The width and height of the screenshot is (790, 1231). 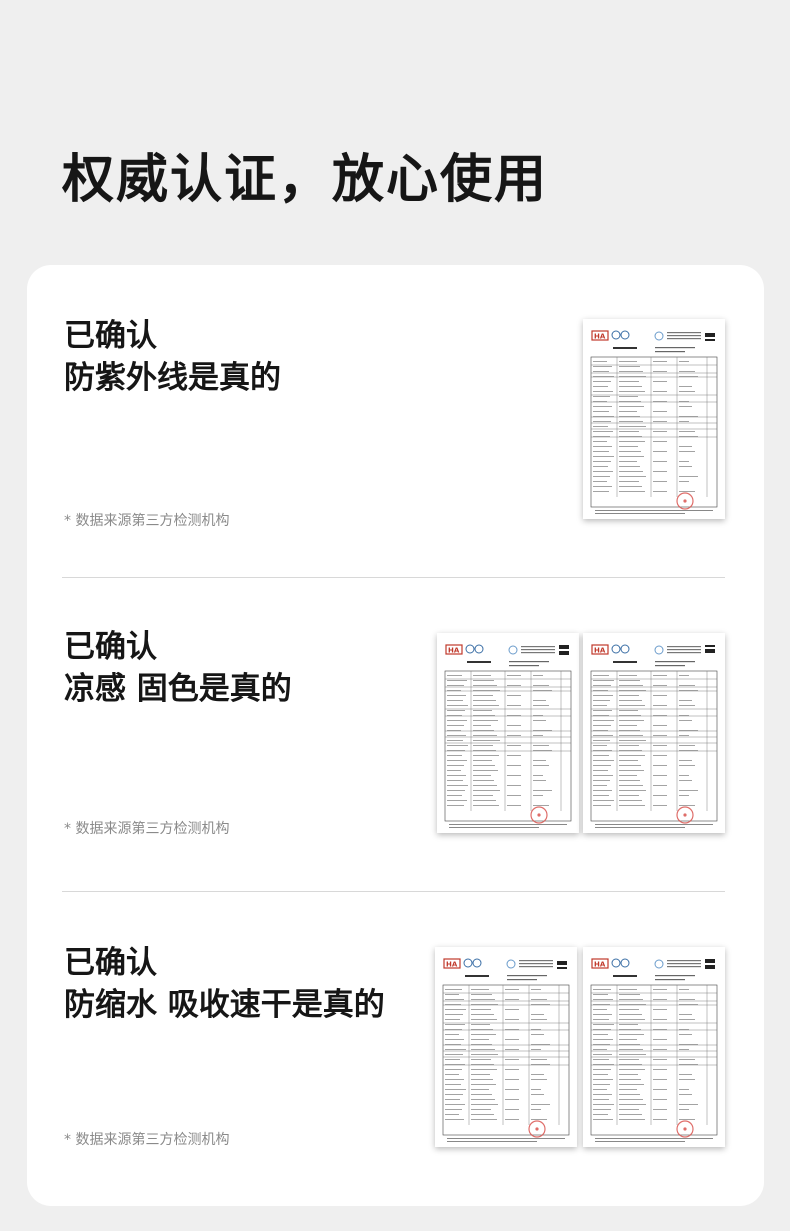 What do you see at coordinates (600, 337) in the screenshot?
I see `report-logo-text: HA` at bounding box center [600, 337].